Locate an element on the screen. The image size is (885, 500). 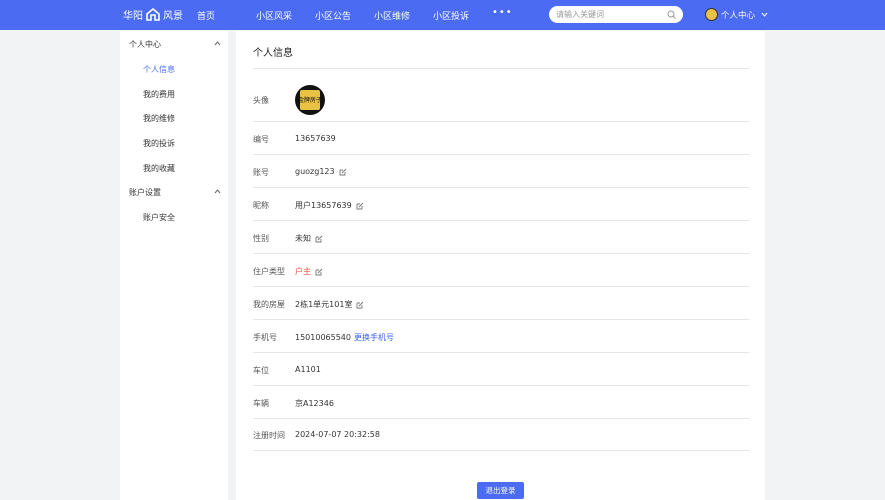
user-menu: 个人中心 is located at coordinates (736, 14).